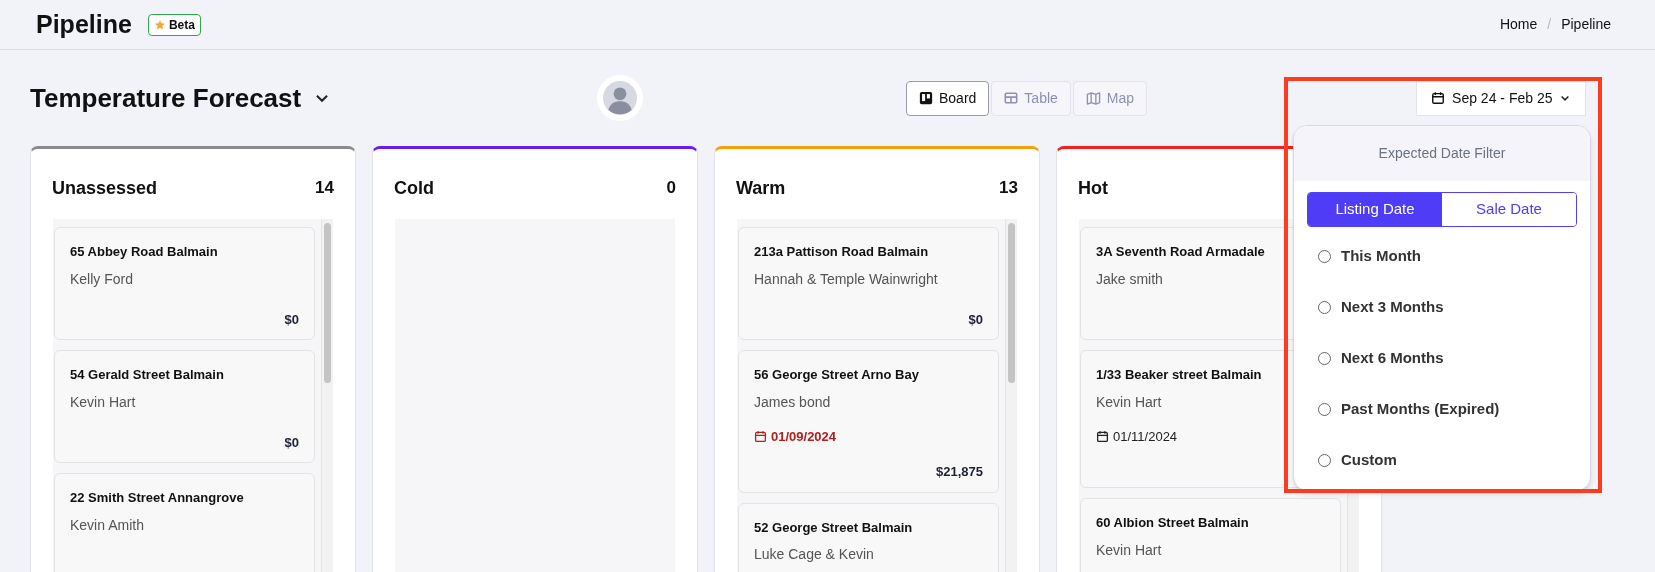 Image resolution: width=1655 pixels, height=572 pixels. I want to click on card-price: $21,875, so click(959, 472).